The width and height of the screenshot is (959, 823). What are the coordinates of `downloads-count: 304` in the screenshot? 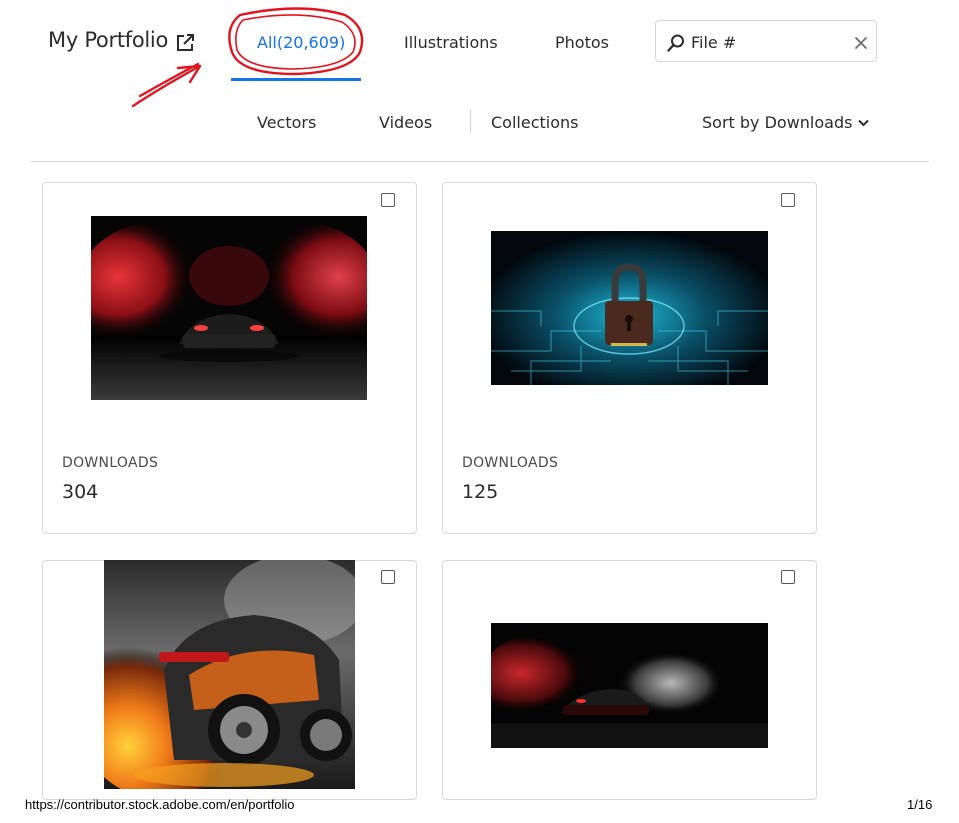 It's located at (80, 492).